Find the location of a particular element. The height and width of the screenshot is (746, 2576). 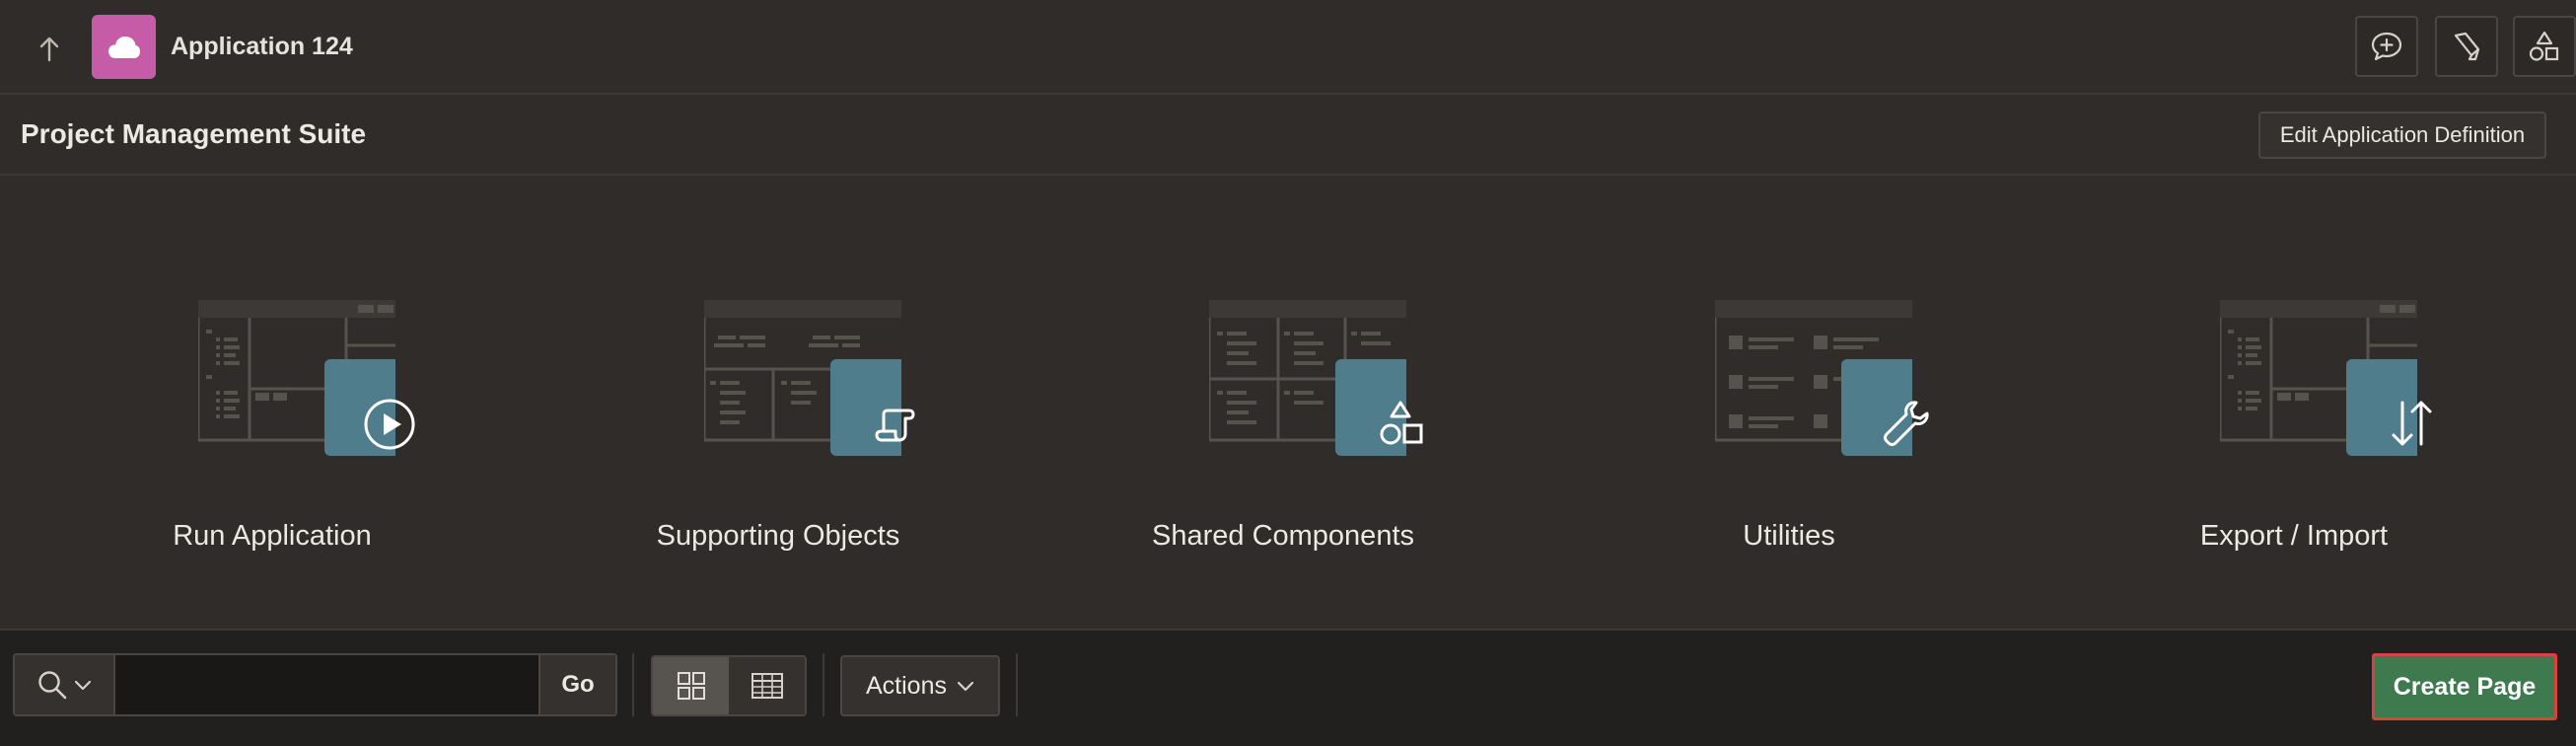

chat-plus-icon is located at coordinates (2386, 46).